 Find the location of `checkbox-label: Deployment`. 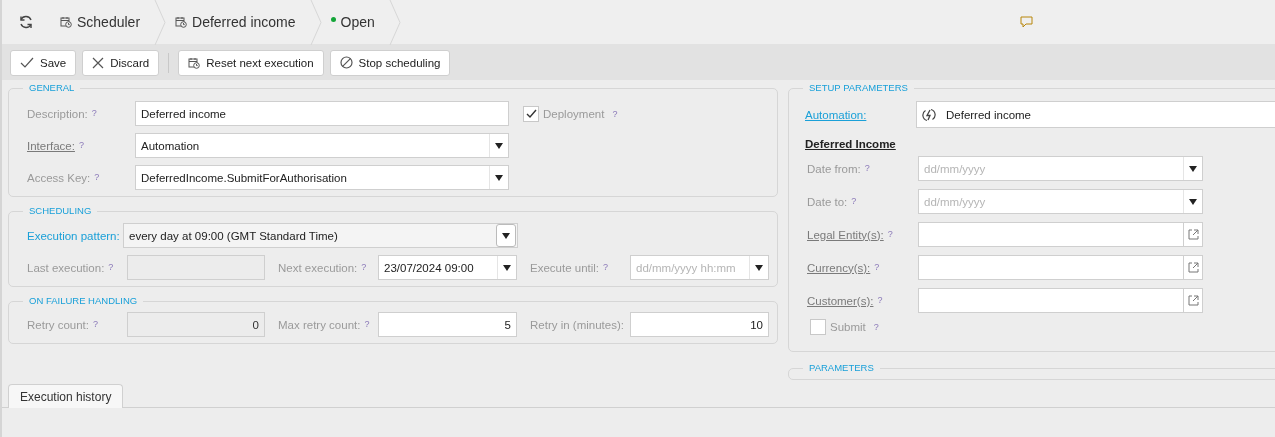

checkbox-label: Deployment is located at coordinates (574, 113).